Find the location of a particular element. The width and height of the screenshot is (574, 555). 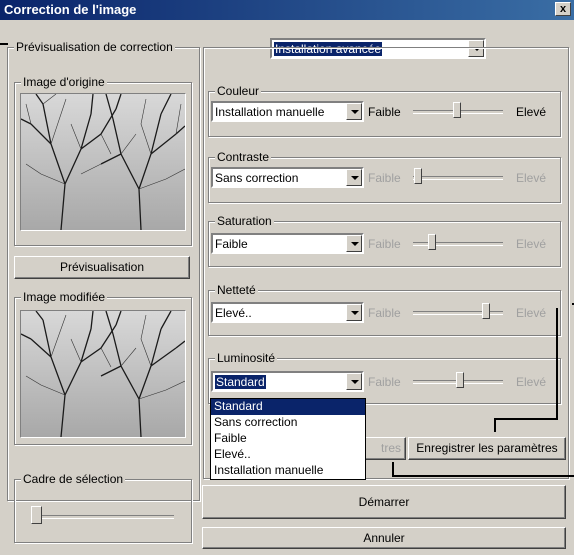

dropdown-option-sans-correction: Sans correction is located at coordinates (288, 423).